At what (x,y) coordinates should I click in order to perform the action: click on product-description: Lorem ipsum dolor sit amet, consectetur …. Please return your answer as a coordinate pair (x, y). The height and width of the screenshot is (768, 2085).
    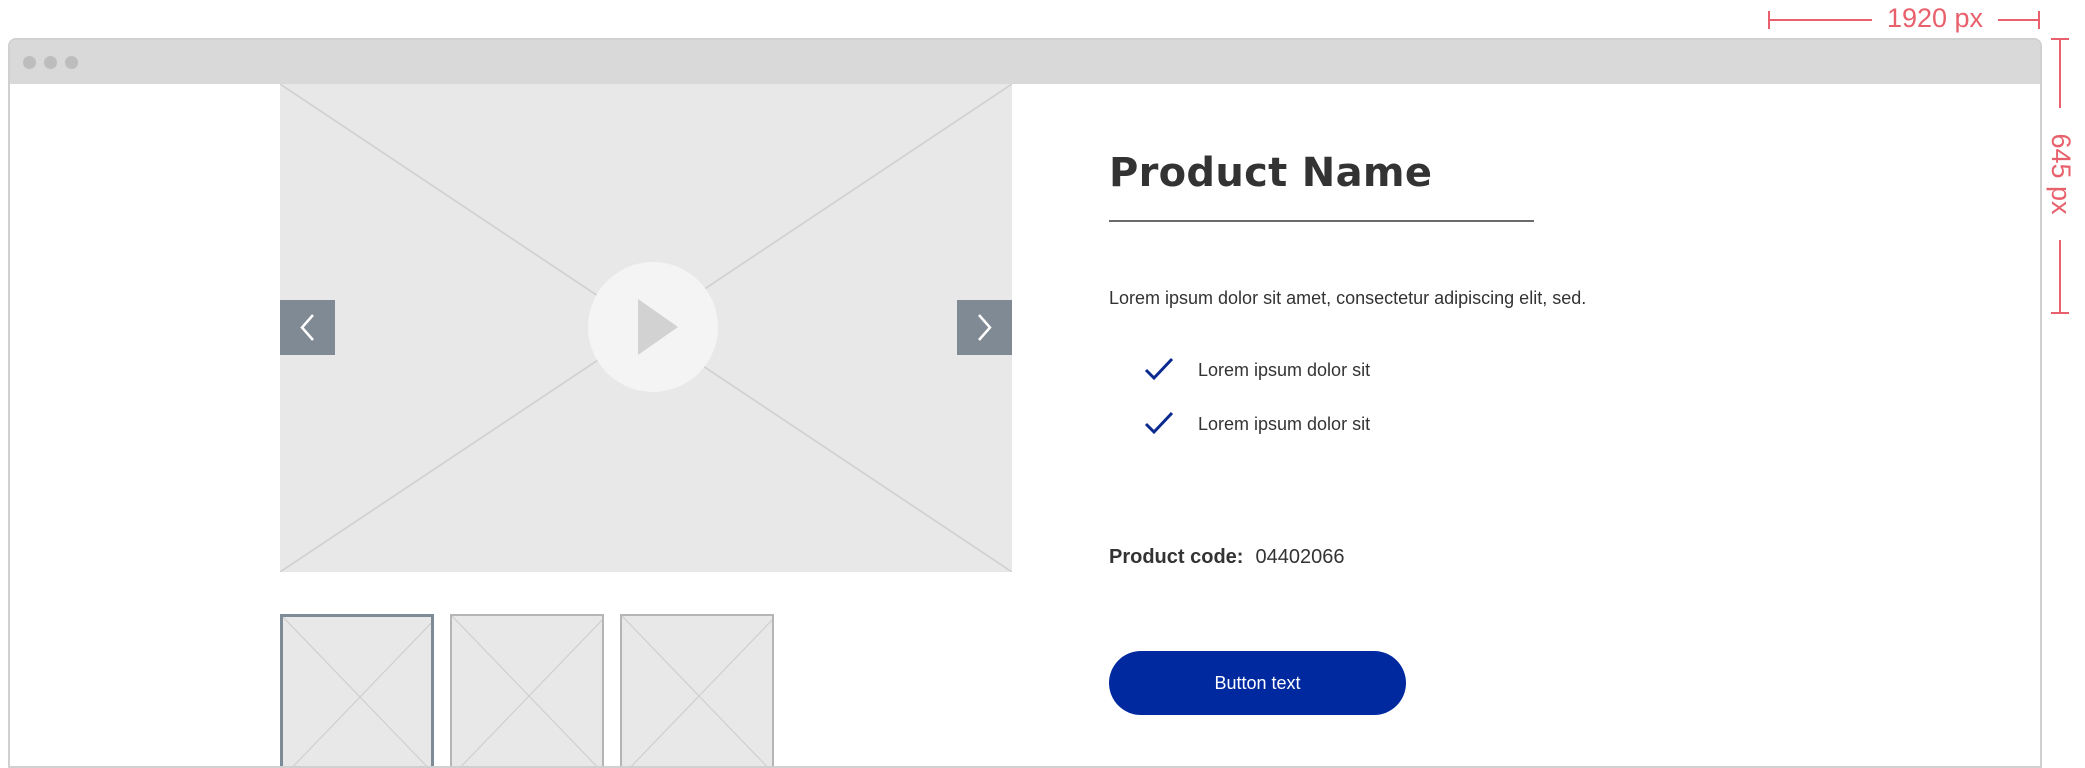
    Looking at the image, I should click on (1348, 298).